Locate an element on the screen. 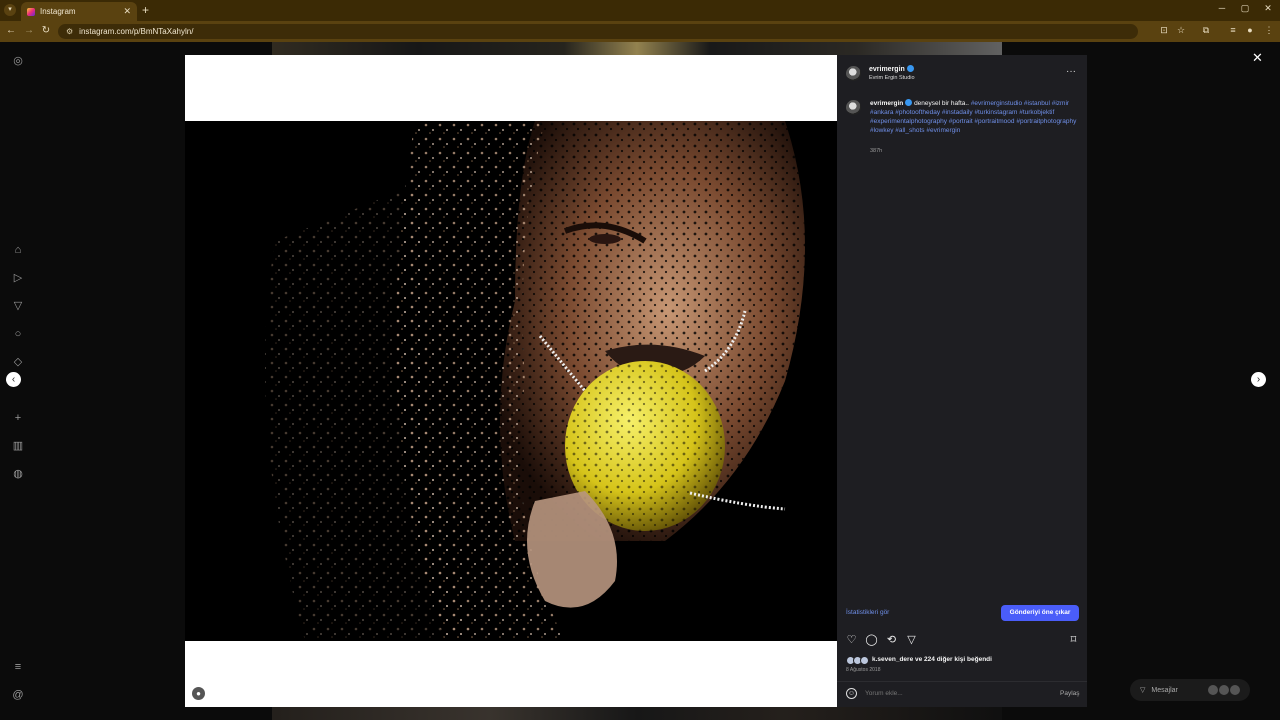 Image resolution: width=1280 pixels, height=720 pixels. emoji-icon: ☺ is located at coordinates (851, 693).